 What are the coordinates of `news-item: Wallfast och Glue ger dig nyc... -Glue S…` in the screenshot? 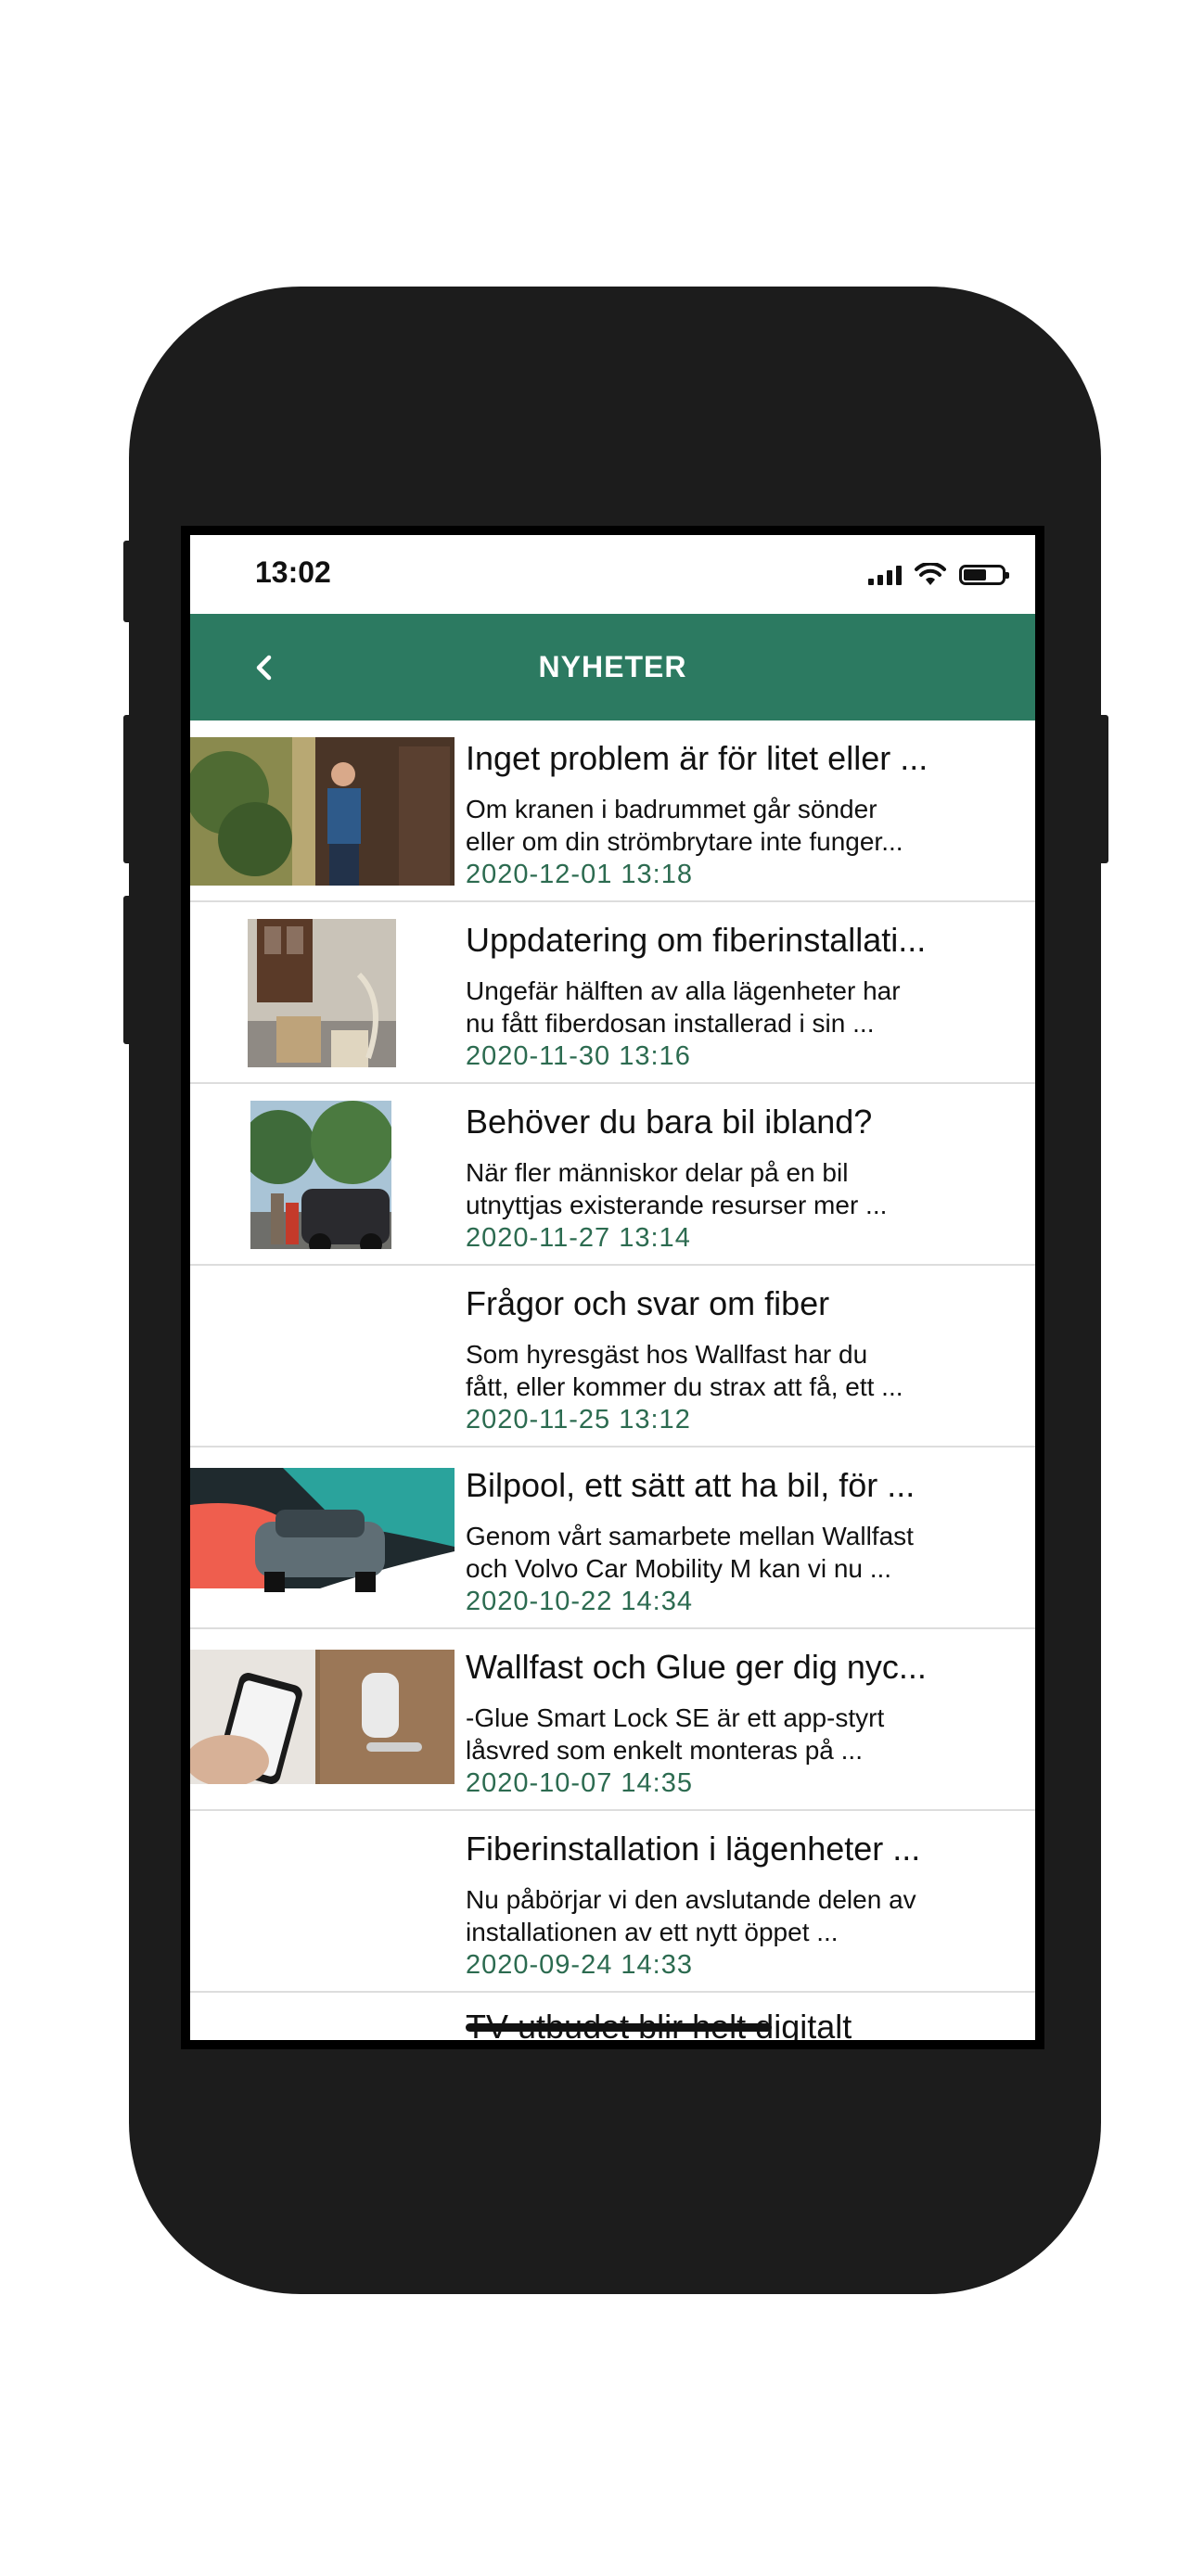 It's located at (612, 1720).